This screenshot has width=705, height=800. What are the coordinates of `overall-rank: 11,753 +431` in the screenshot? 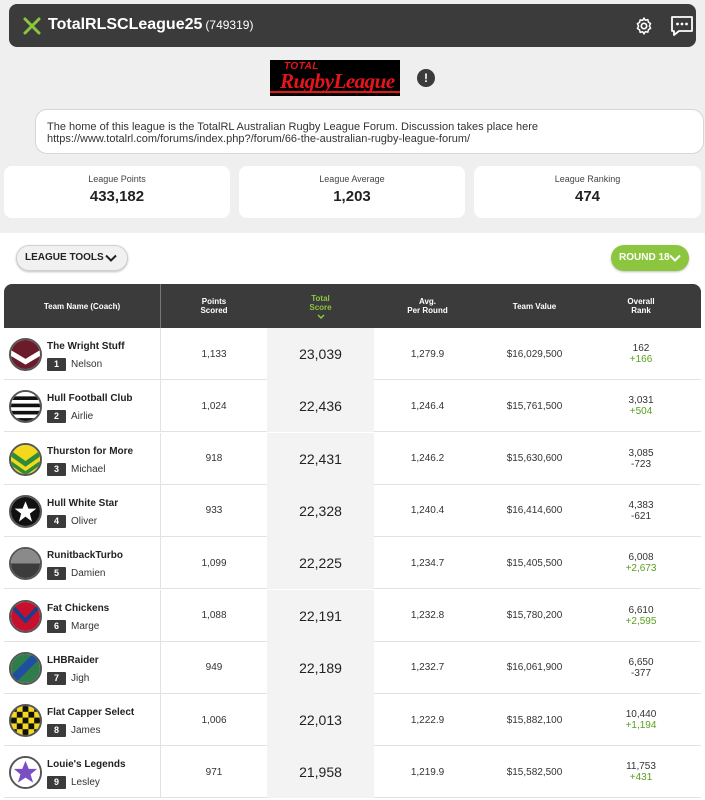 It's located at (641, 772).